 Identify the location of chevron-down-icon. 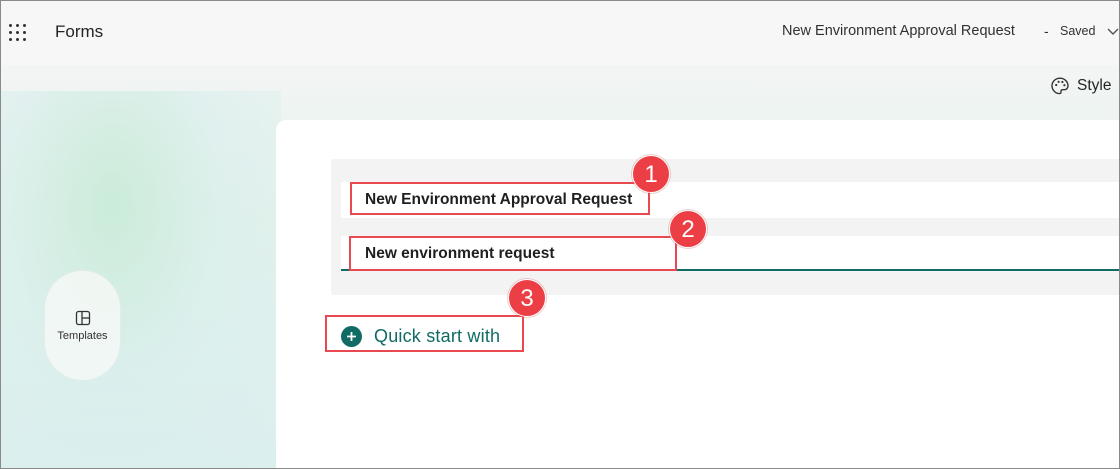
(1113, 32).